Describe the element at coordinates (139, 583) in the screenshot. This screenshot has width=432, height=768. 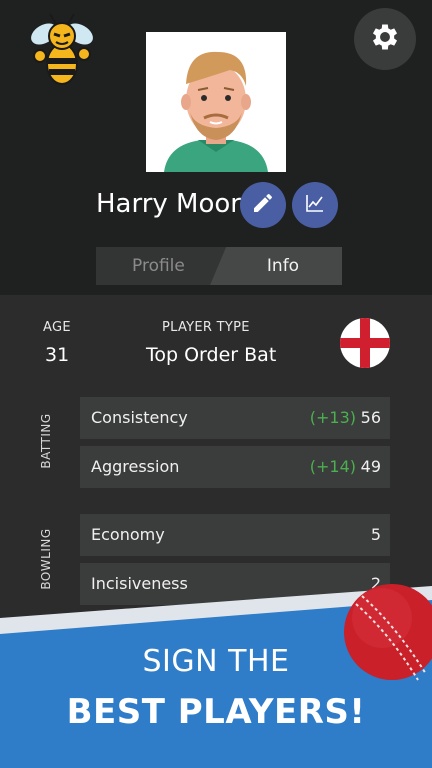
I see `attribute-name: Incisiveness` at that location.